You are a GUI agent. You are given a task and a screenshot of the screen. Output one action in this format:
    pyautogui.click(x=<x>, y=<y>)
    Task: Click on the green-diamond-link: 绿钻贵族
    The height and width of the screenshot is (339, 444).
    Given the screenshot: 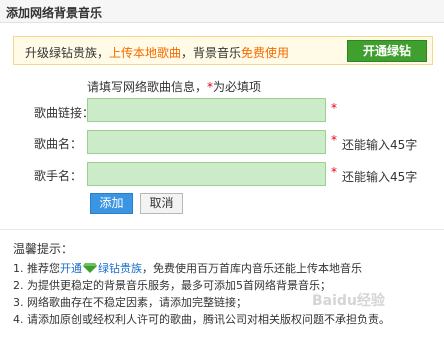 What is the action you would take?
    pyautogui.click(x=120, y=268)
    